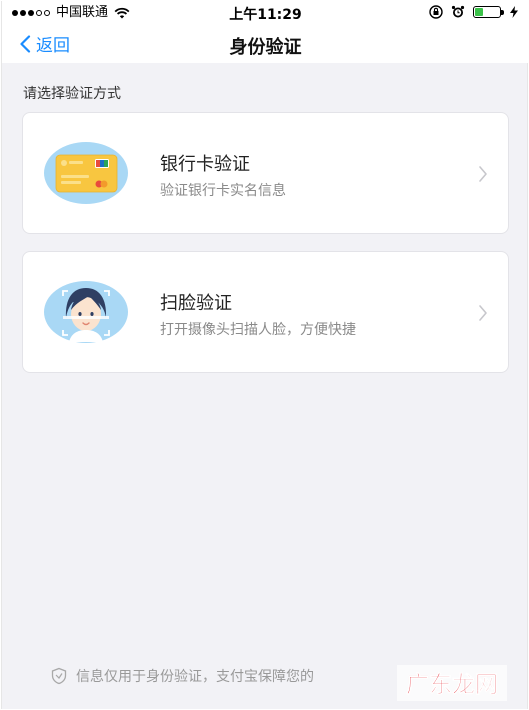 Image resolution: width=529 pixels, height=710 pixels. I want to click on battery-icon, so click(488, 12).